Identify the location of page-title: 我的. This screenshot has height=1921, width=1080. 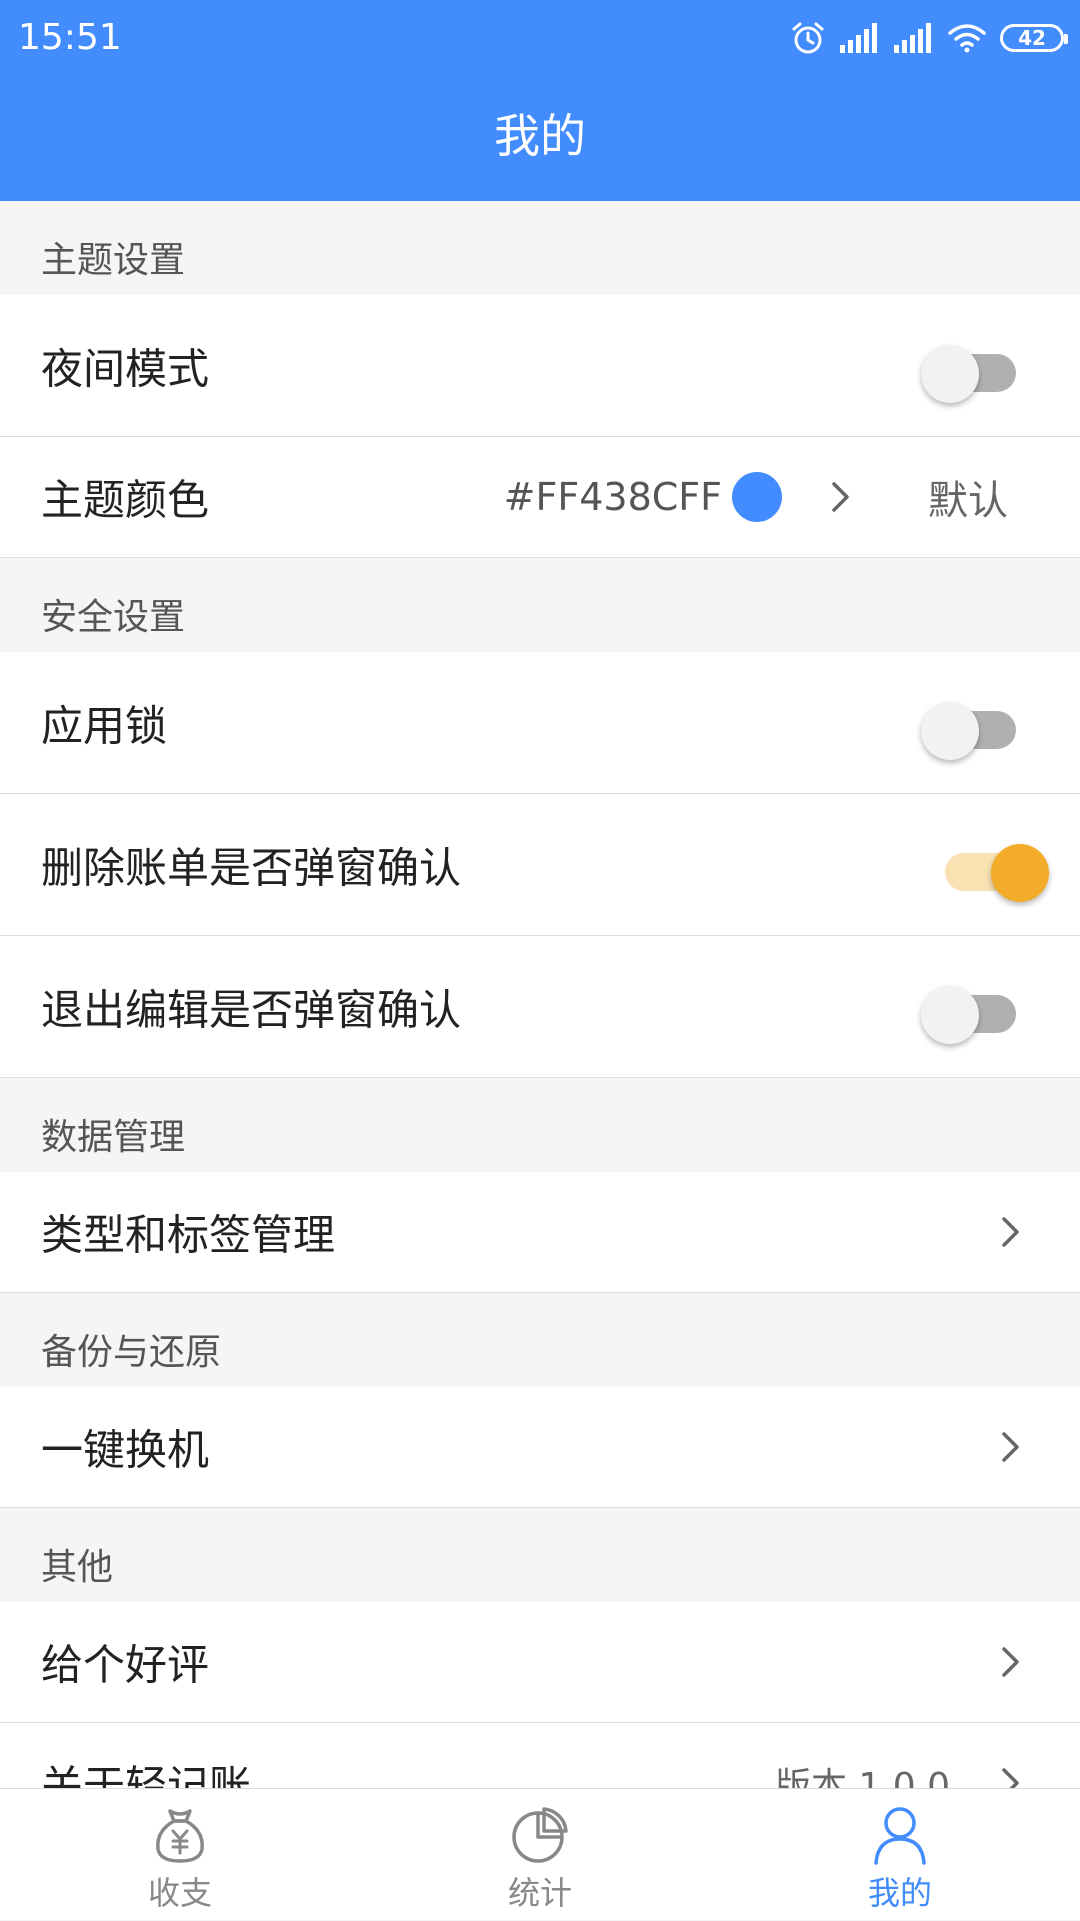
(540, 136).